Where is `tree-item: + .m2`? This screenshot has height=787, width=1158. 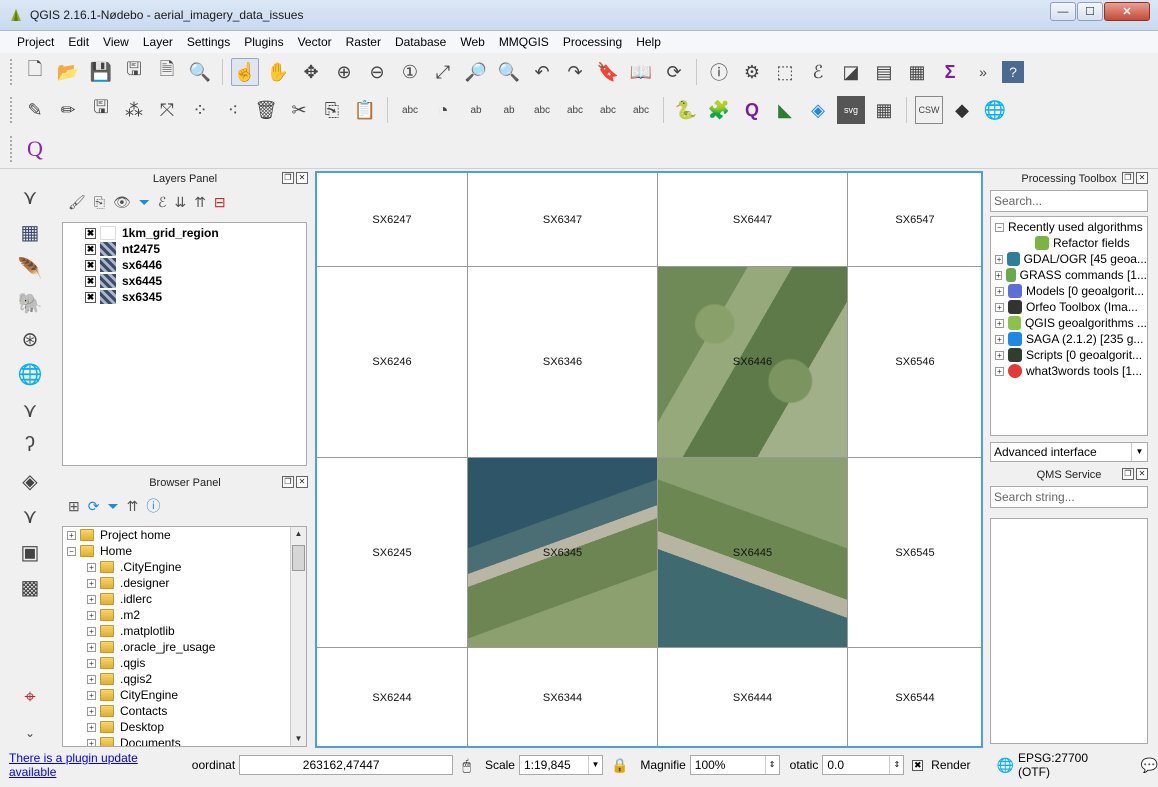
tree-item: + .m2 is located at coordinates (184, 615).